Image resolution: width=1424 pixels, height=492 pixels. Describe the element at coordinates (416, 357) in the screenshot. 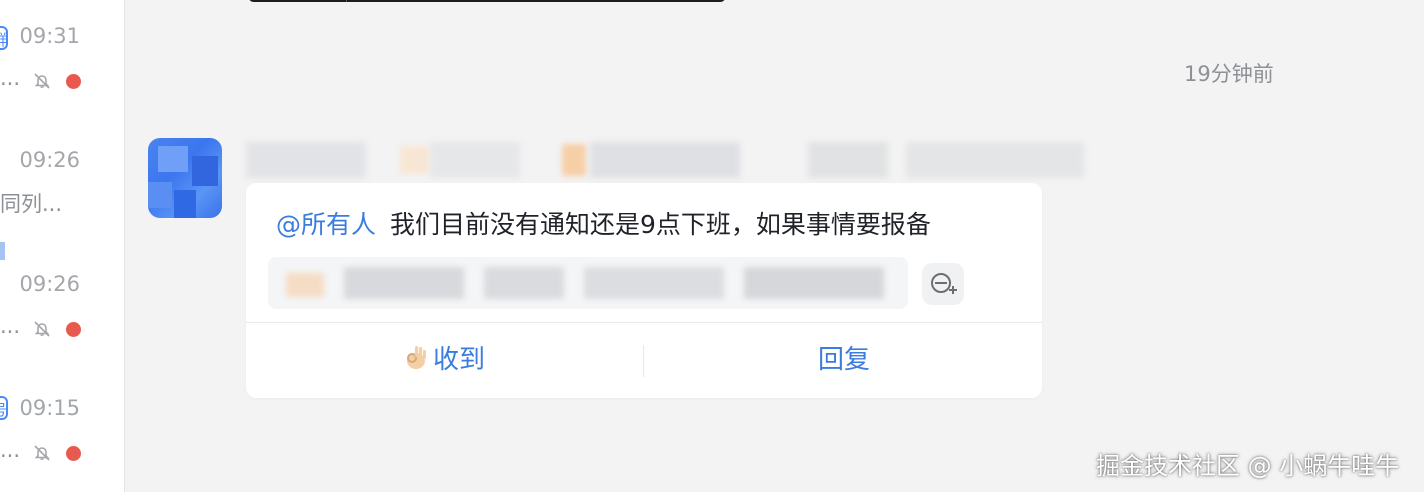

I see `ok-hand-icon` at that location.